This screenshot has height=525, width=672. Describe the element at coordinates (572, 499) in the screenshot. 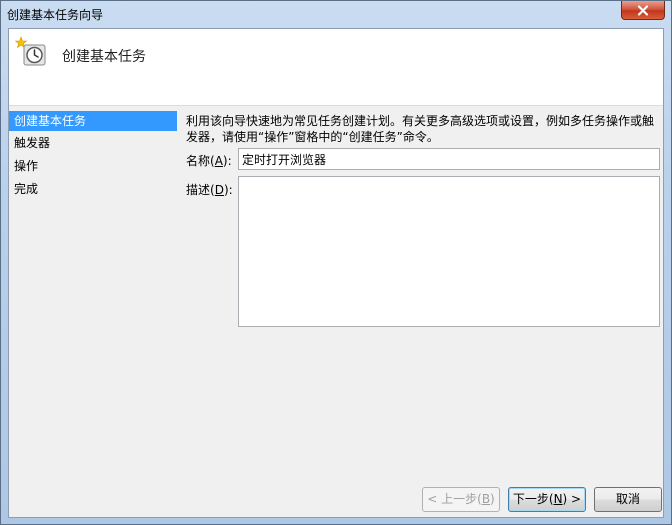

I see `next-button-label-end: ) >` at that location.